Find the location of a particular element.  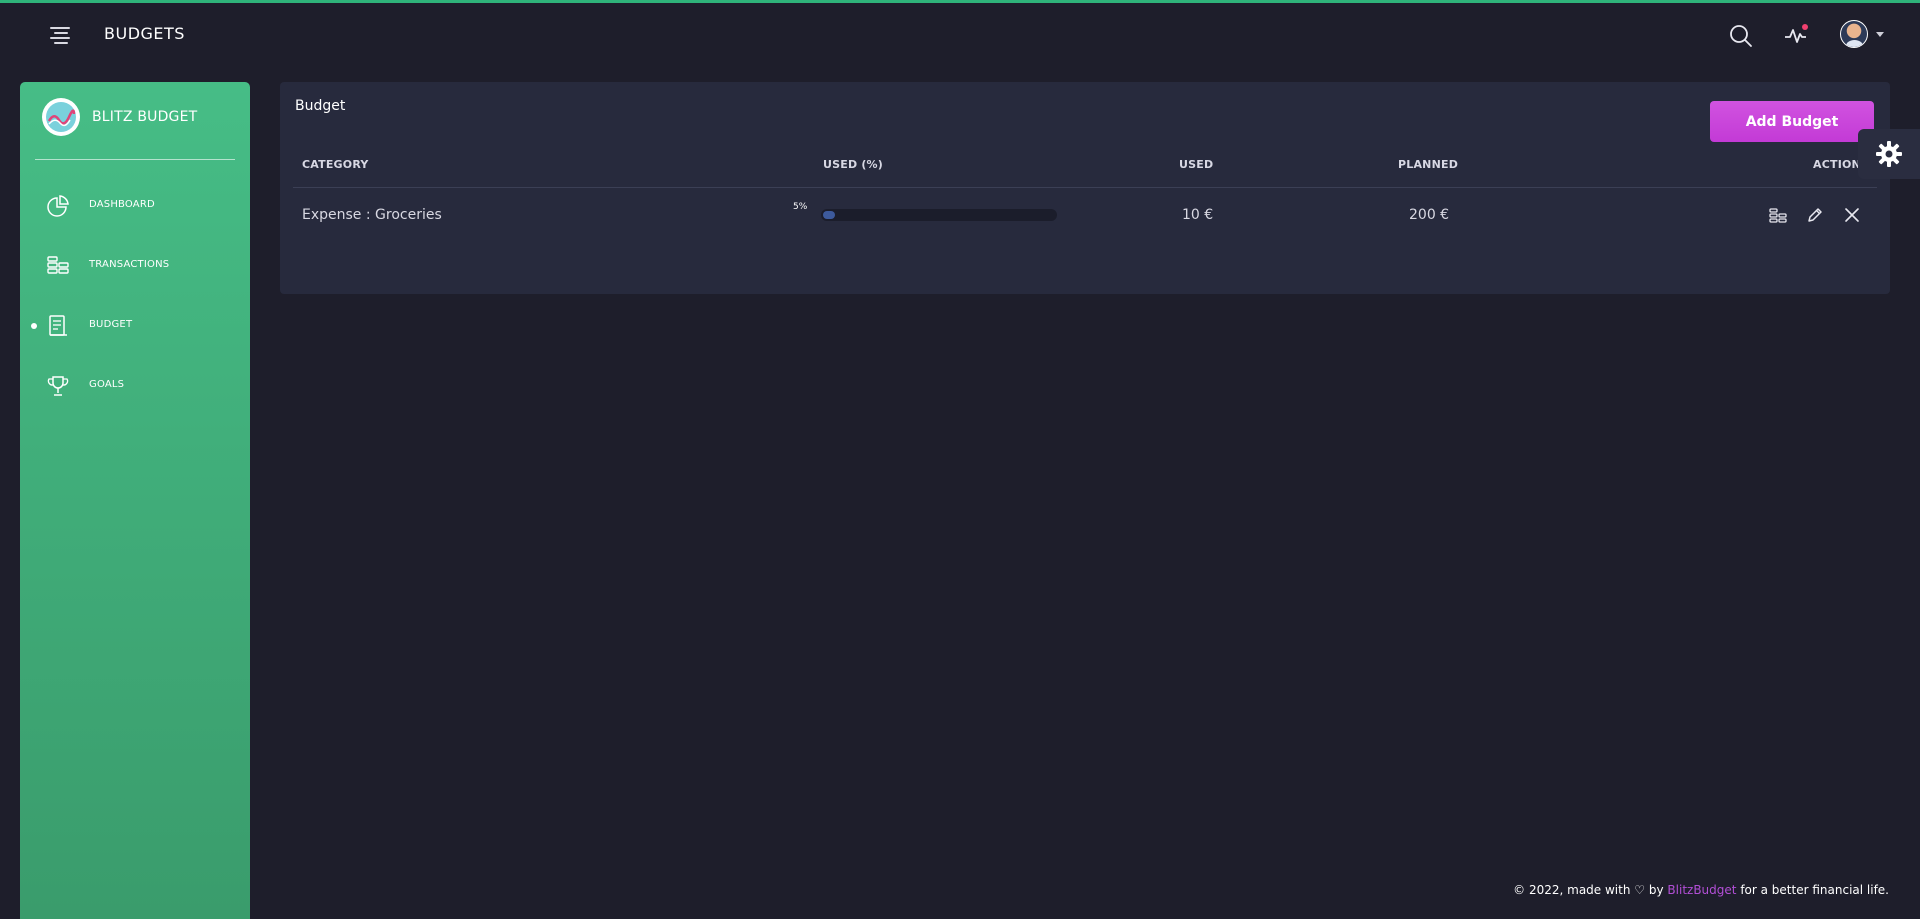

page-title: BUDGETS is located at coordinates (144, 33).